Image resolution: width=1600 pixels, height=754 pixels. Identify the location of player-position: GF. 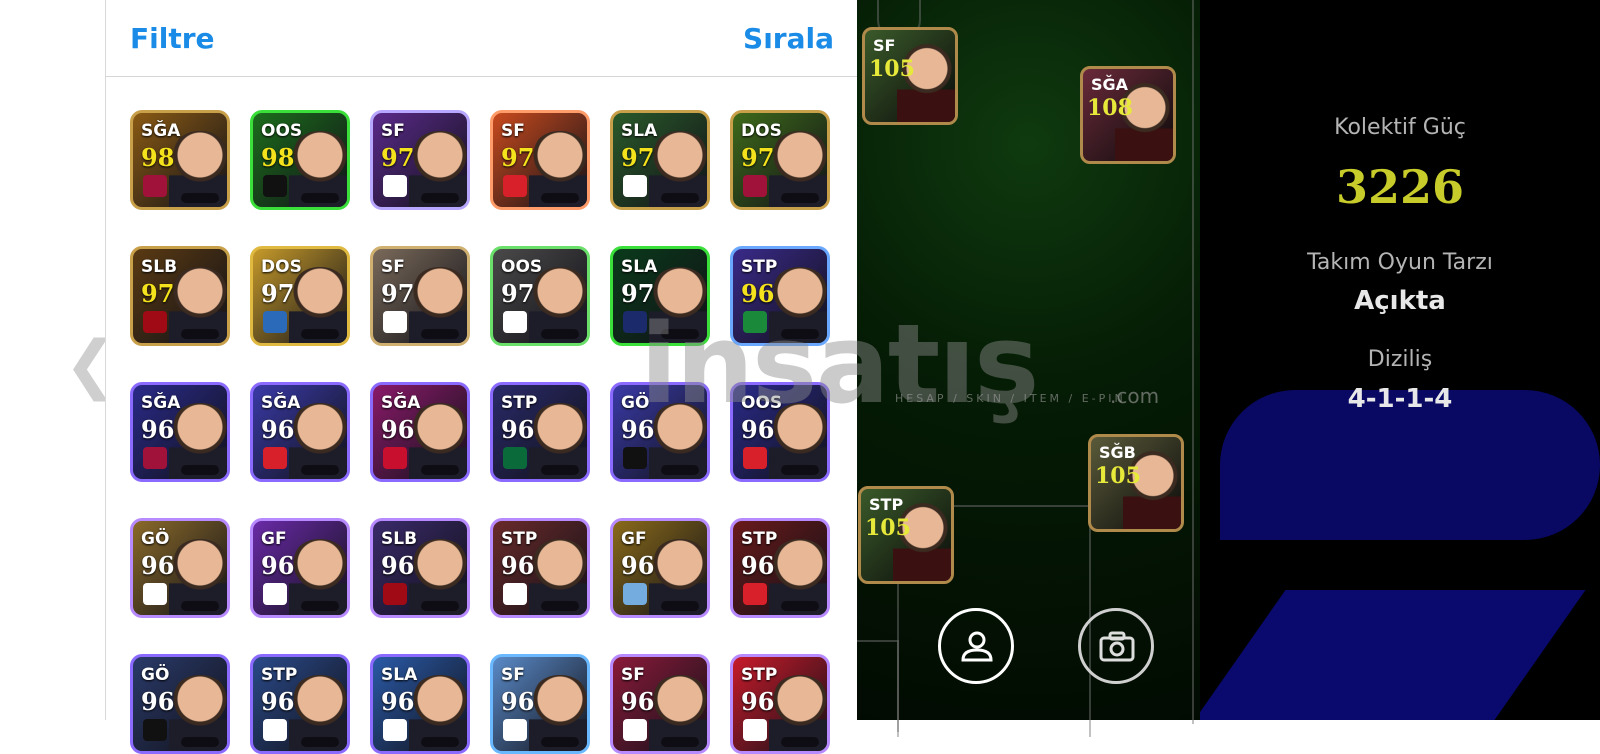
(274, 539).